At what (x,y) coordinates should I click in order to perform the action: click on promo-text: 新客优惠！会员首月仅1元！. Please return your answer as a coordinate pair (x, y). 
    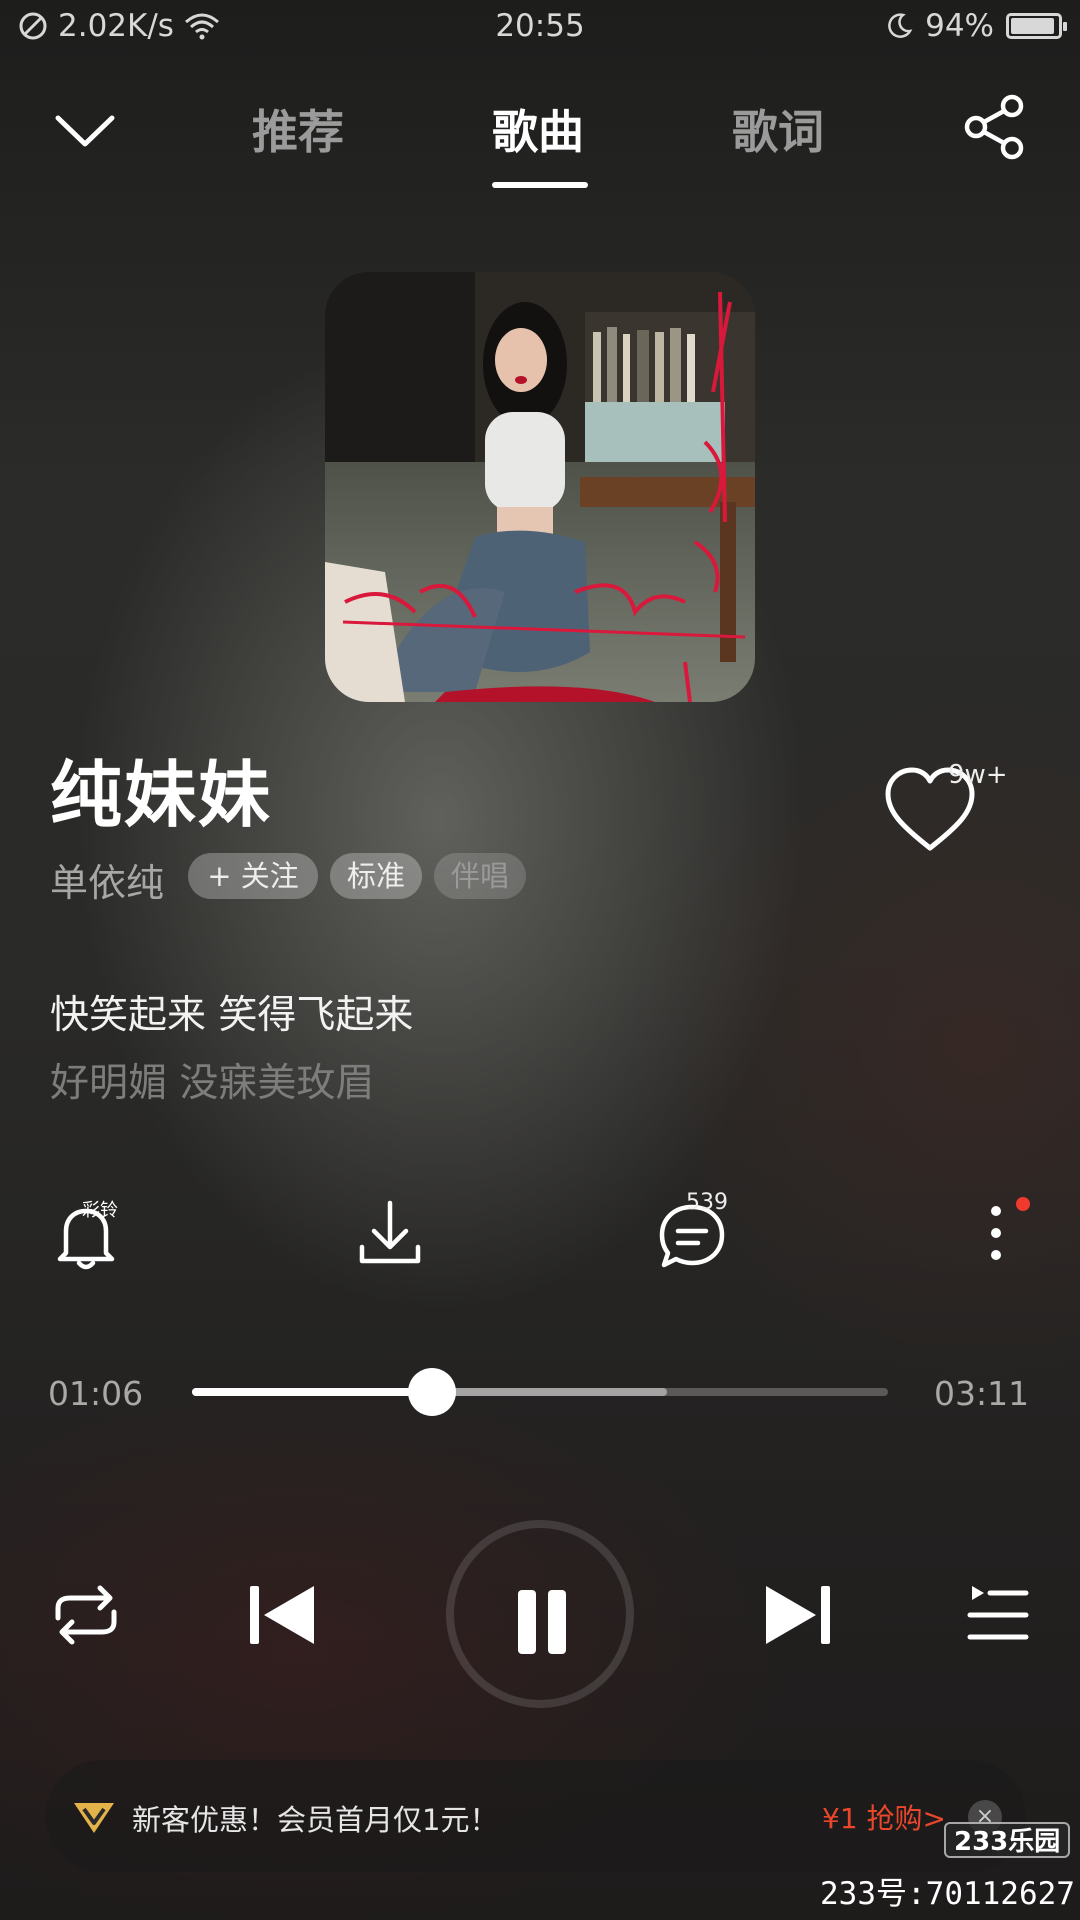
    Looking at the image, I should click on (315, 1820).